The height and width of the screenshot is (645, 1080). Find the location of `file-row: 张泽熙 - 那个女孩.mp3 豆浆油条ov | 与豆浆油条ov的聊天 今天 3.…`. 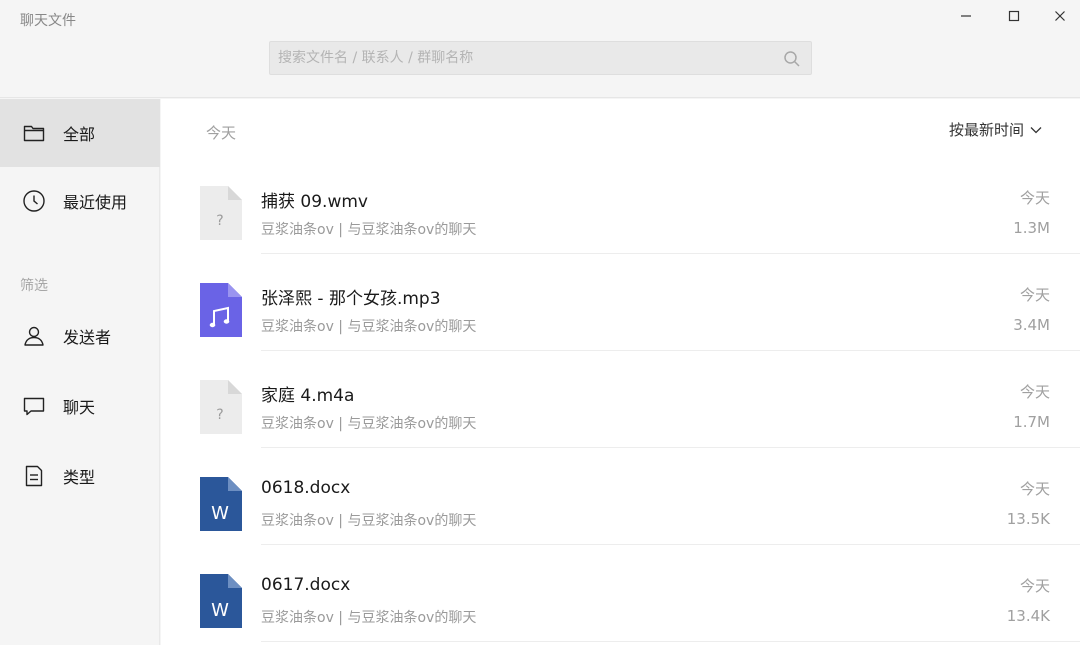

file-row: 张泽熙 - 那个女孩.mp3 豆浆油条ov | 与豆浆油条ov的聊天 今天 3.… is located at coordinates (620, 302).